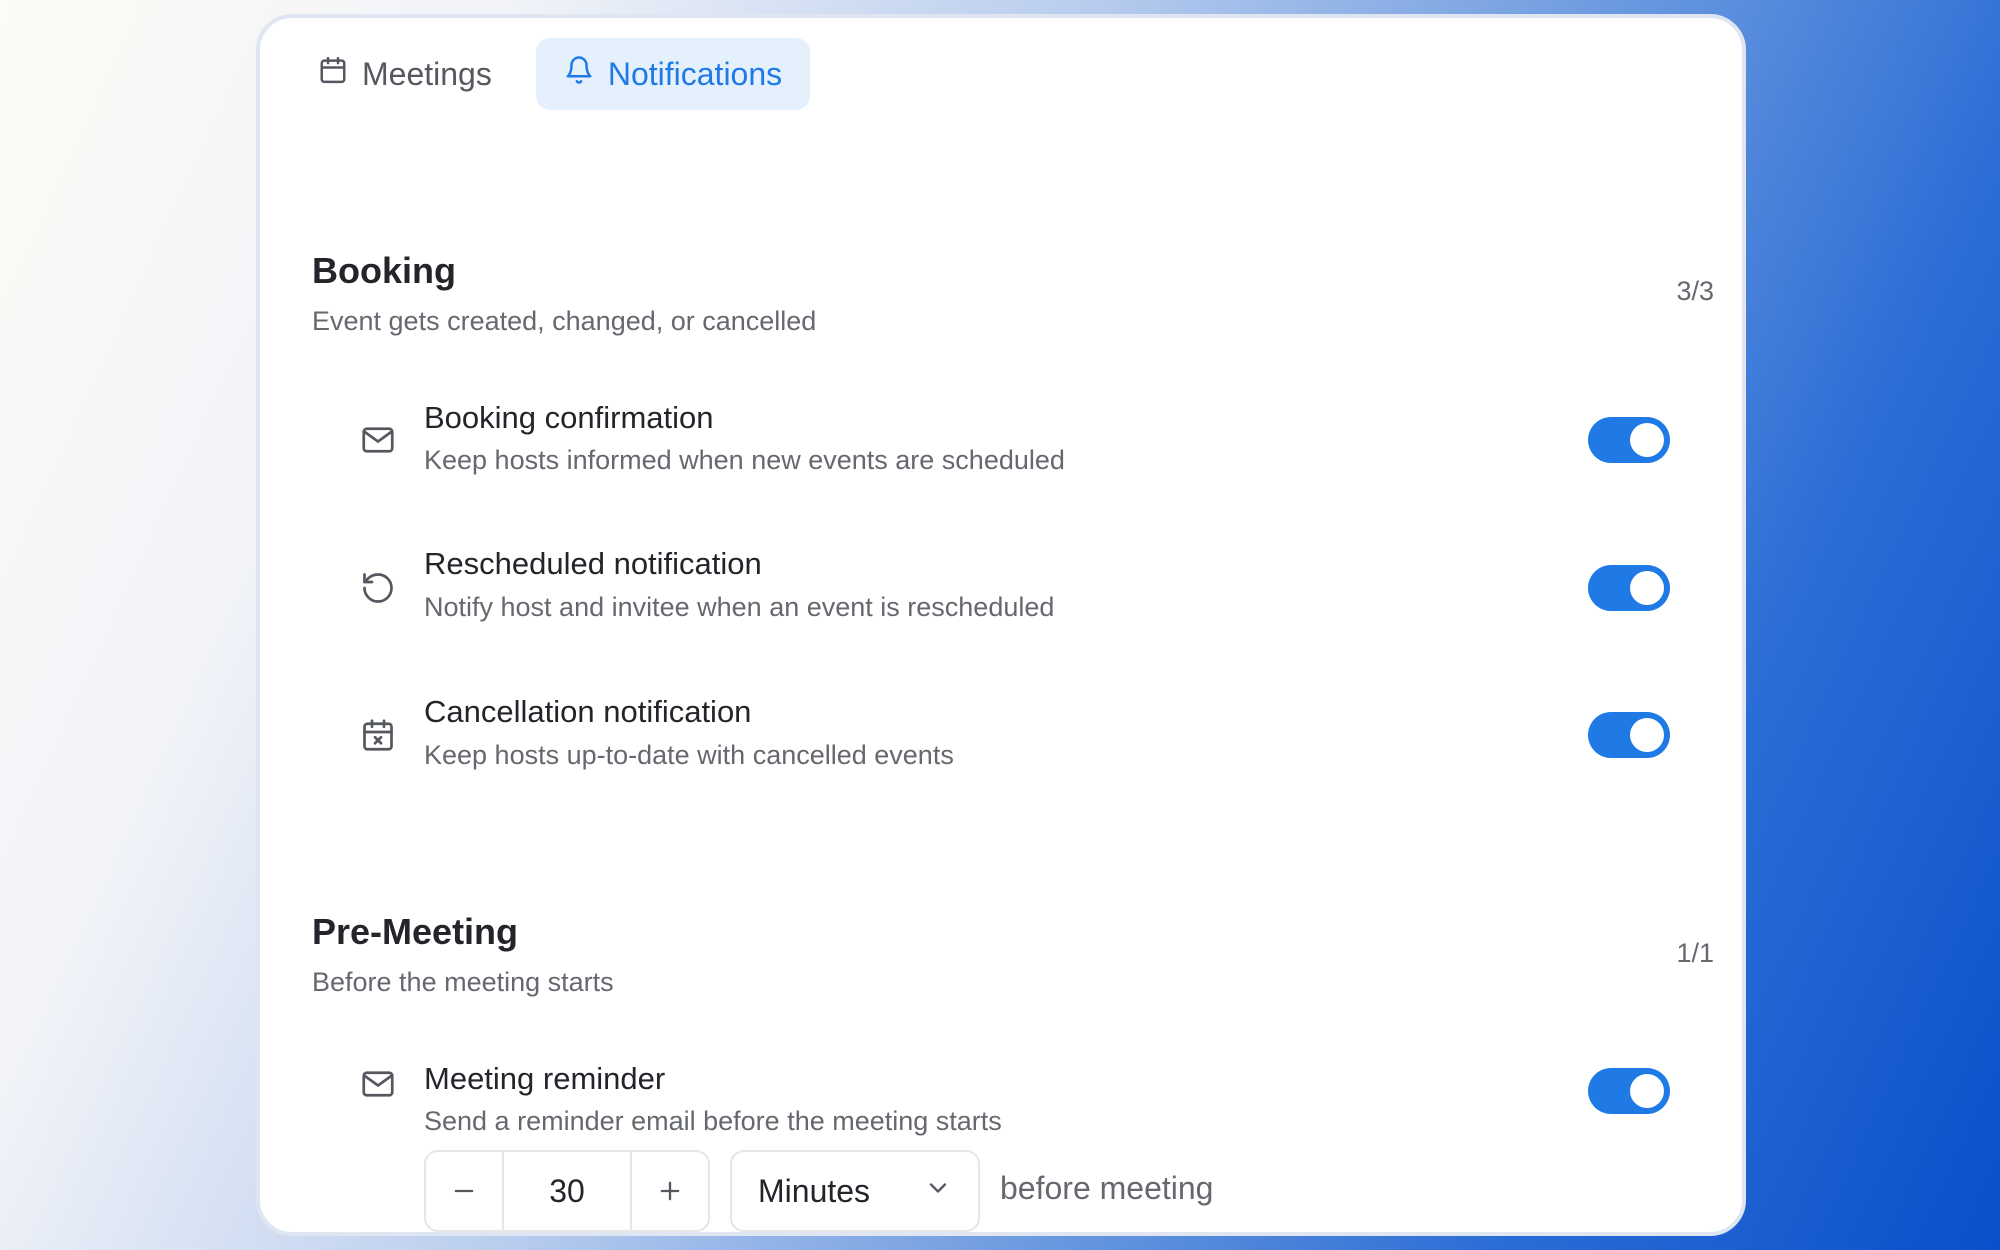 The width and height of the screenshot is (2000, 1250). I want to click on tab-bar: Meetings Notifications, so click(550, 74).